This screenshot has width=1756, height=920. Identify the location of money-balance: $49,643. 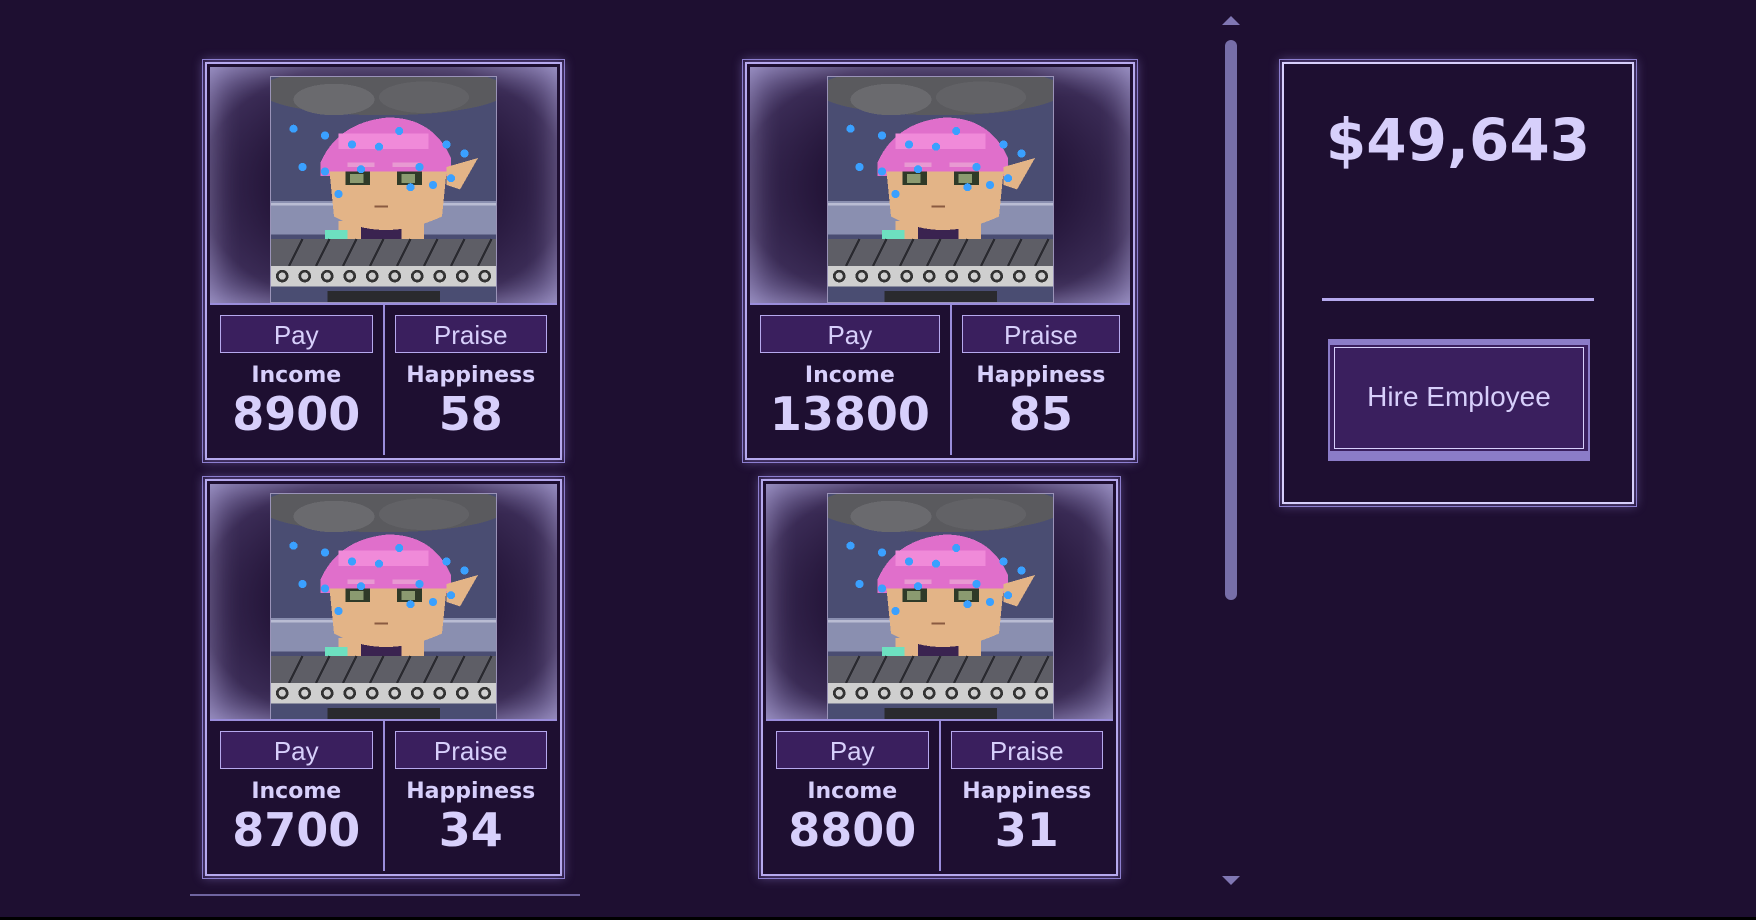
(1458, 140).